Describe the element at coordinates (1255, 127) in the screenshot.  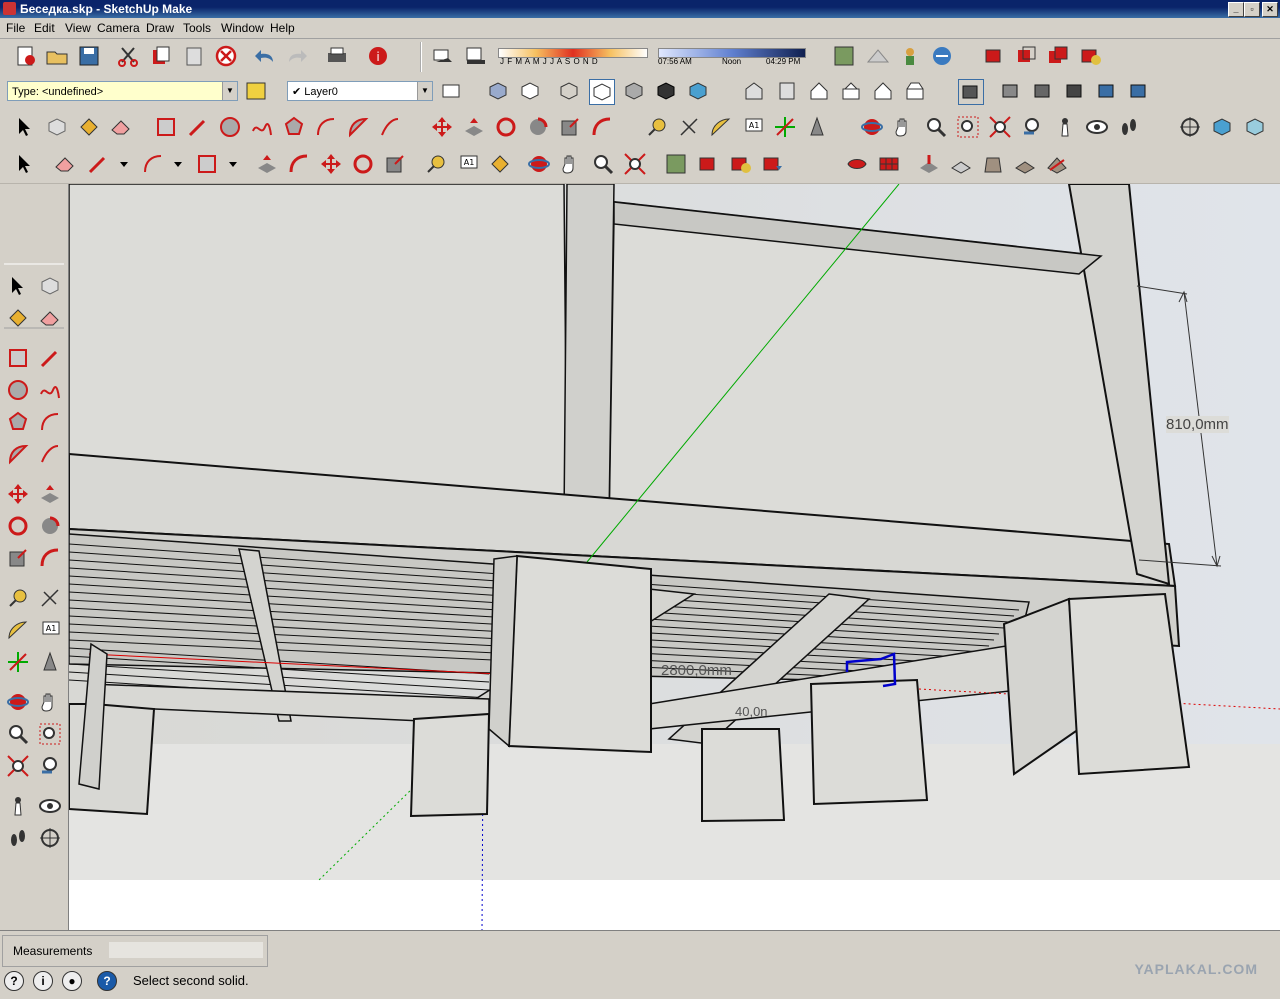
I see `display-section-cuts-icon` at that location.